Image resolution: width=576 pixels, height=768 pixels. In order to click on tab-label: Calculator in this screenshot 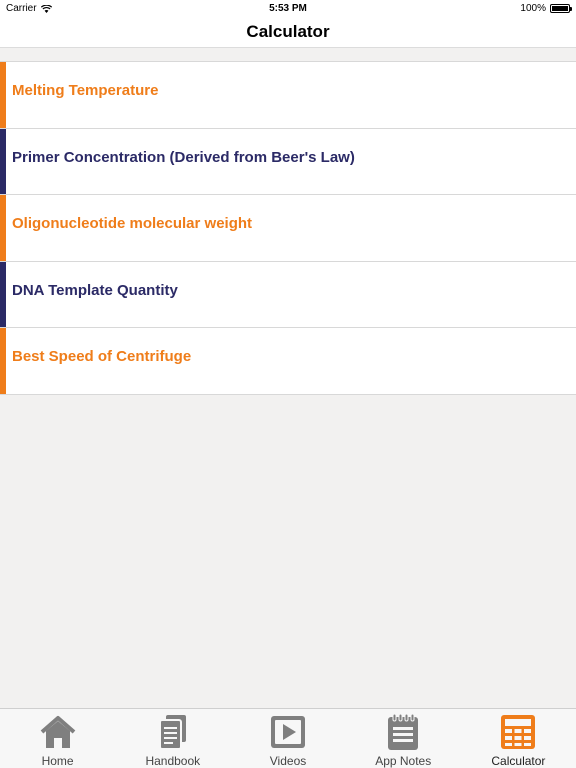, I will do `click(518, 761)`.